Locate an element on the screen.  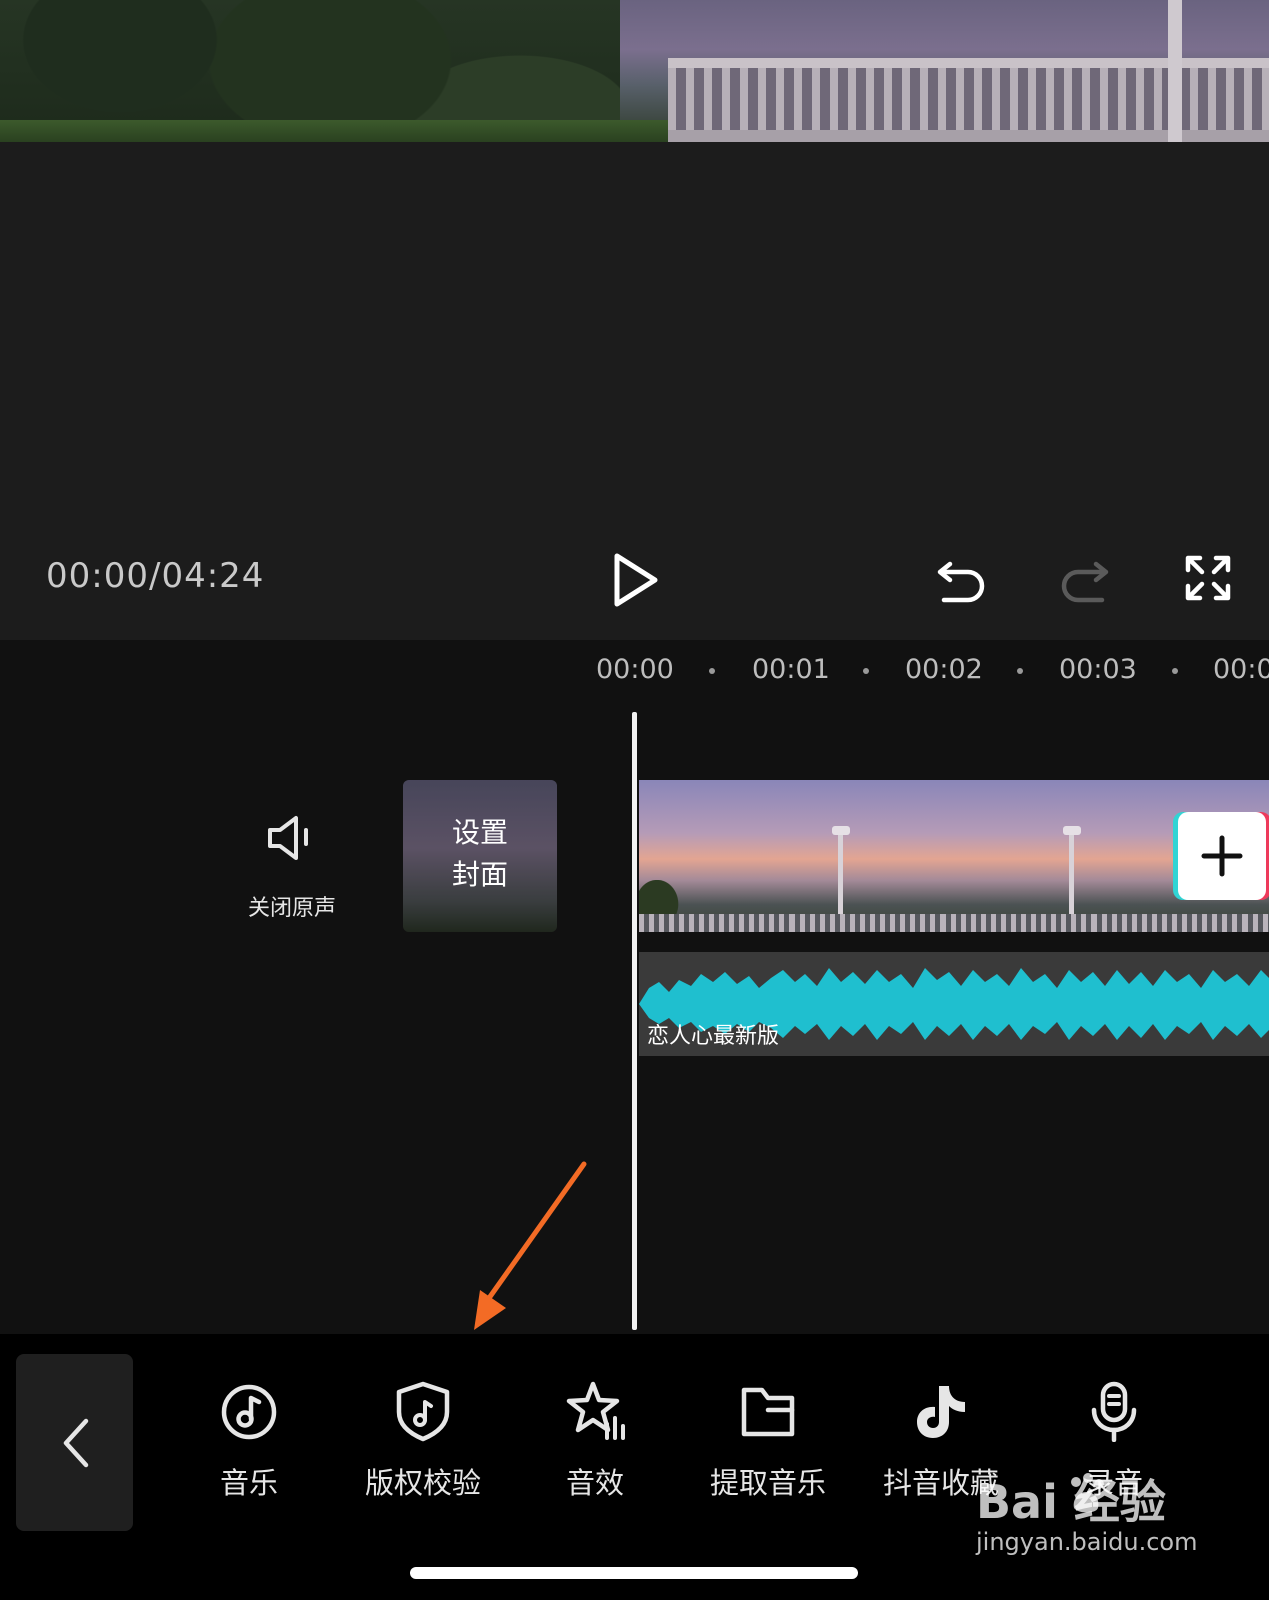
preview-pole is located at coordinates (1175, 71).